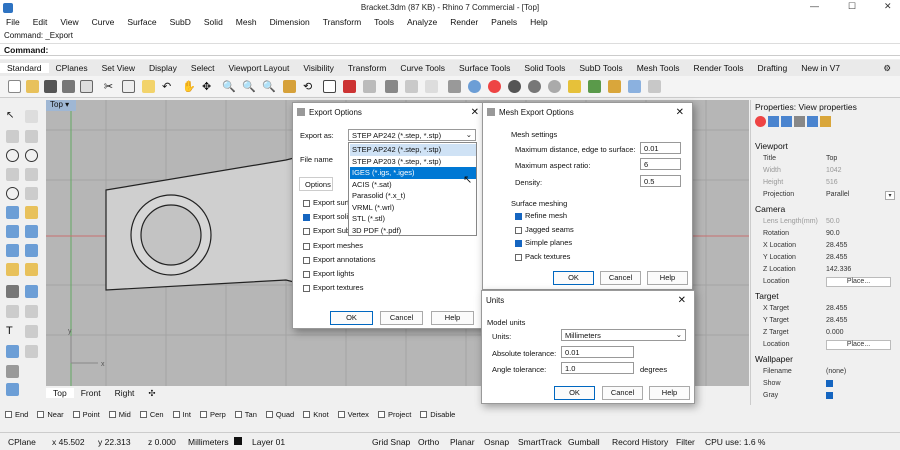 The image size is (900, 450). I want to click on cplane-icon, so click(369, 86).